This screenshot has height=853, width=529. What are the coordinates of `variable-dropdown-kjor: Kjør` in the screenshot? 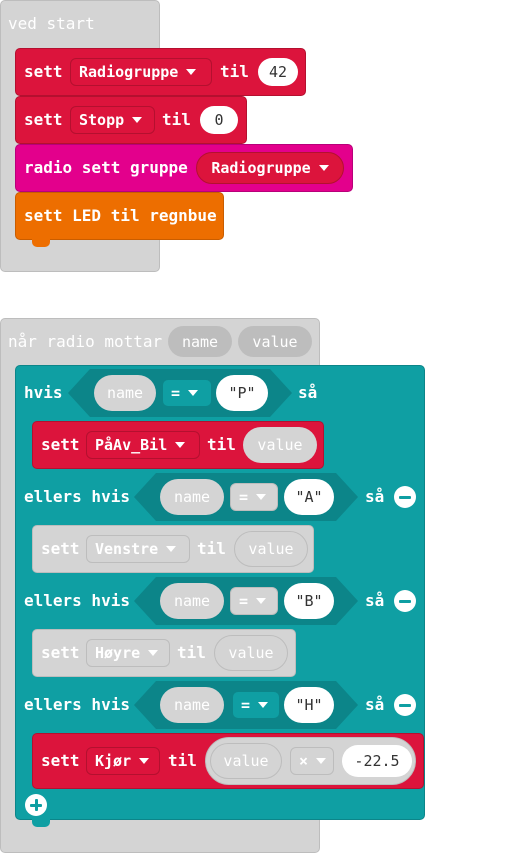 It's located at (123, 761).